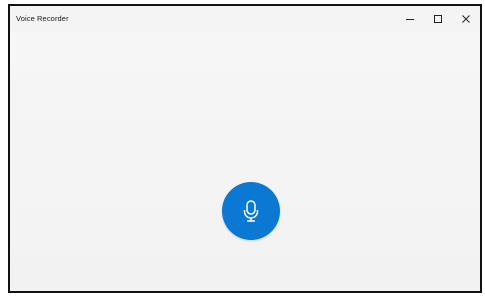 This screenshot has width=485, height=297. I want to click on close-icon, so click(466, 19).